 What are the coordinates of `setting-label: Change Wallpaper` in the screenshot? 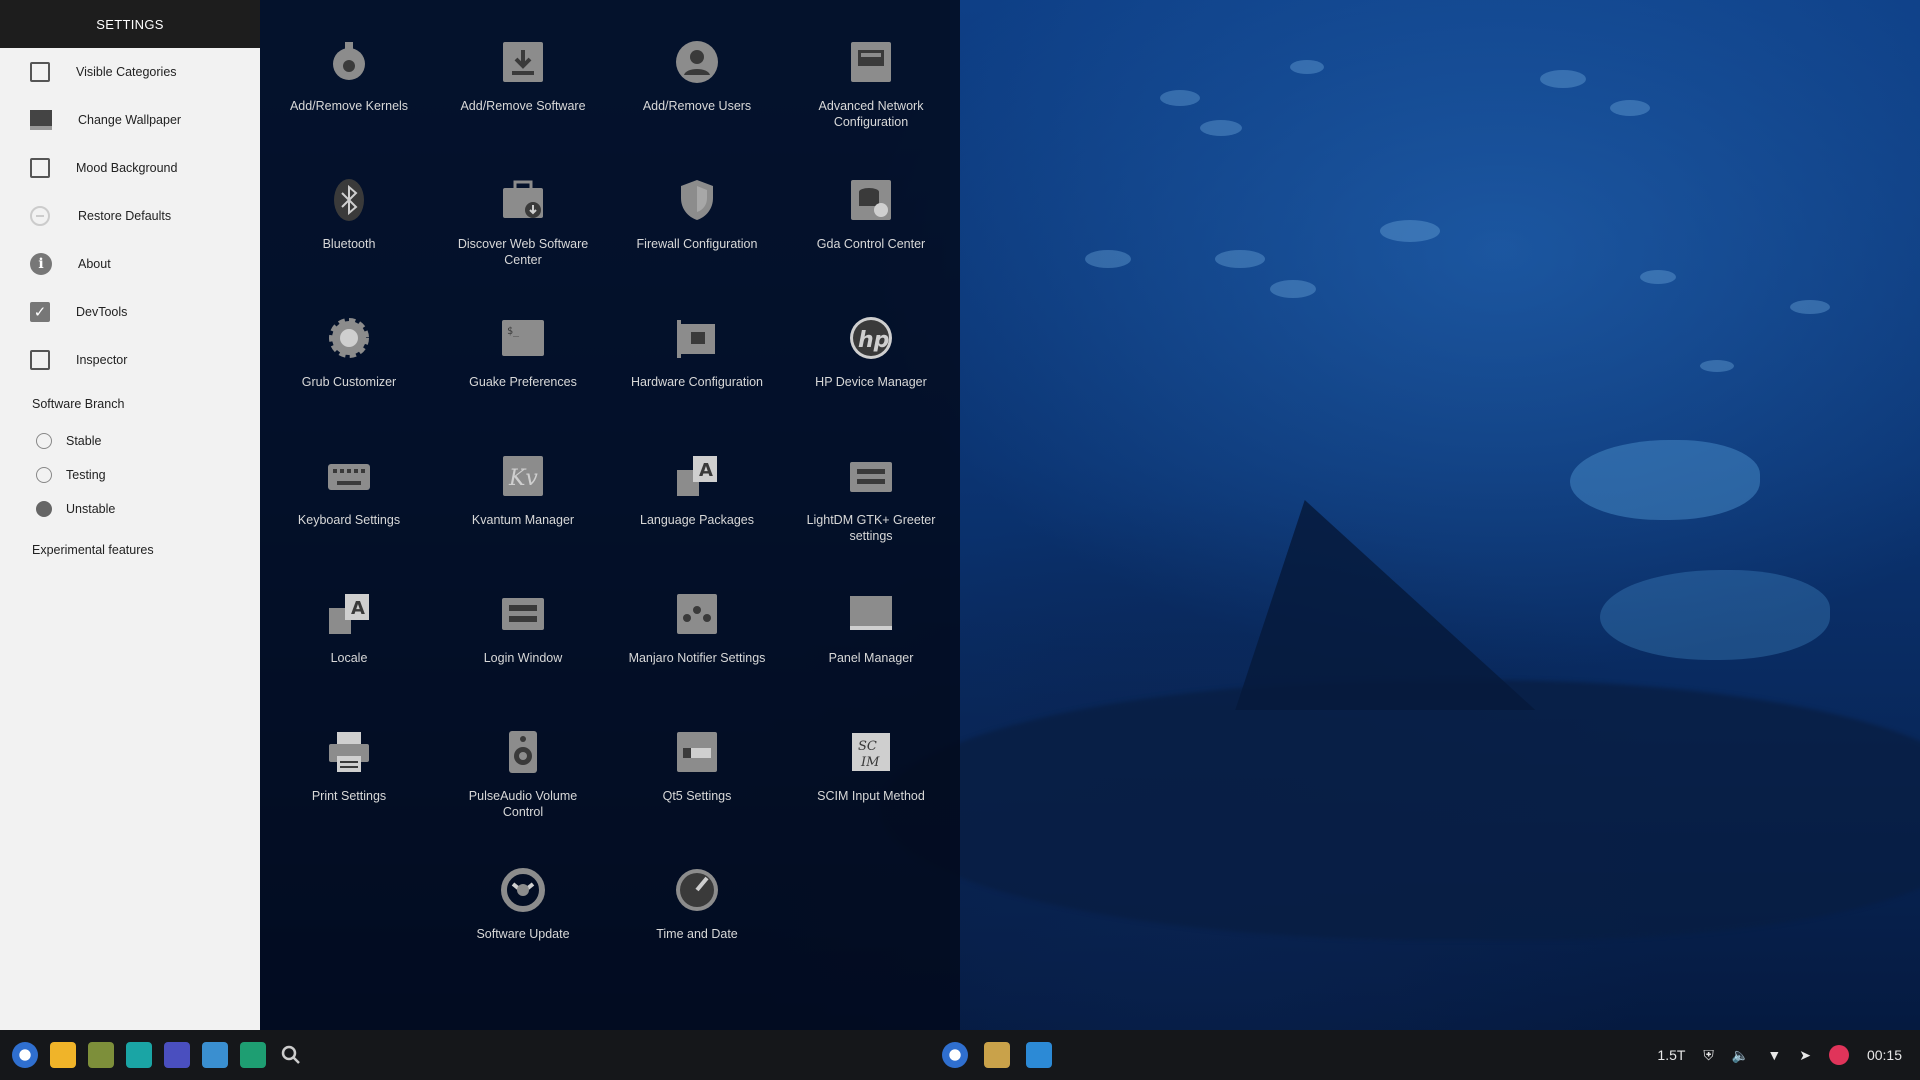 It's located at (130, 120).